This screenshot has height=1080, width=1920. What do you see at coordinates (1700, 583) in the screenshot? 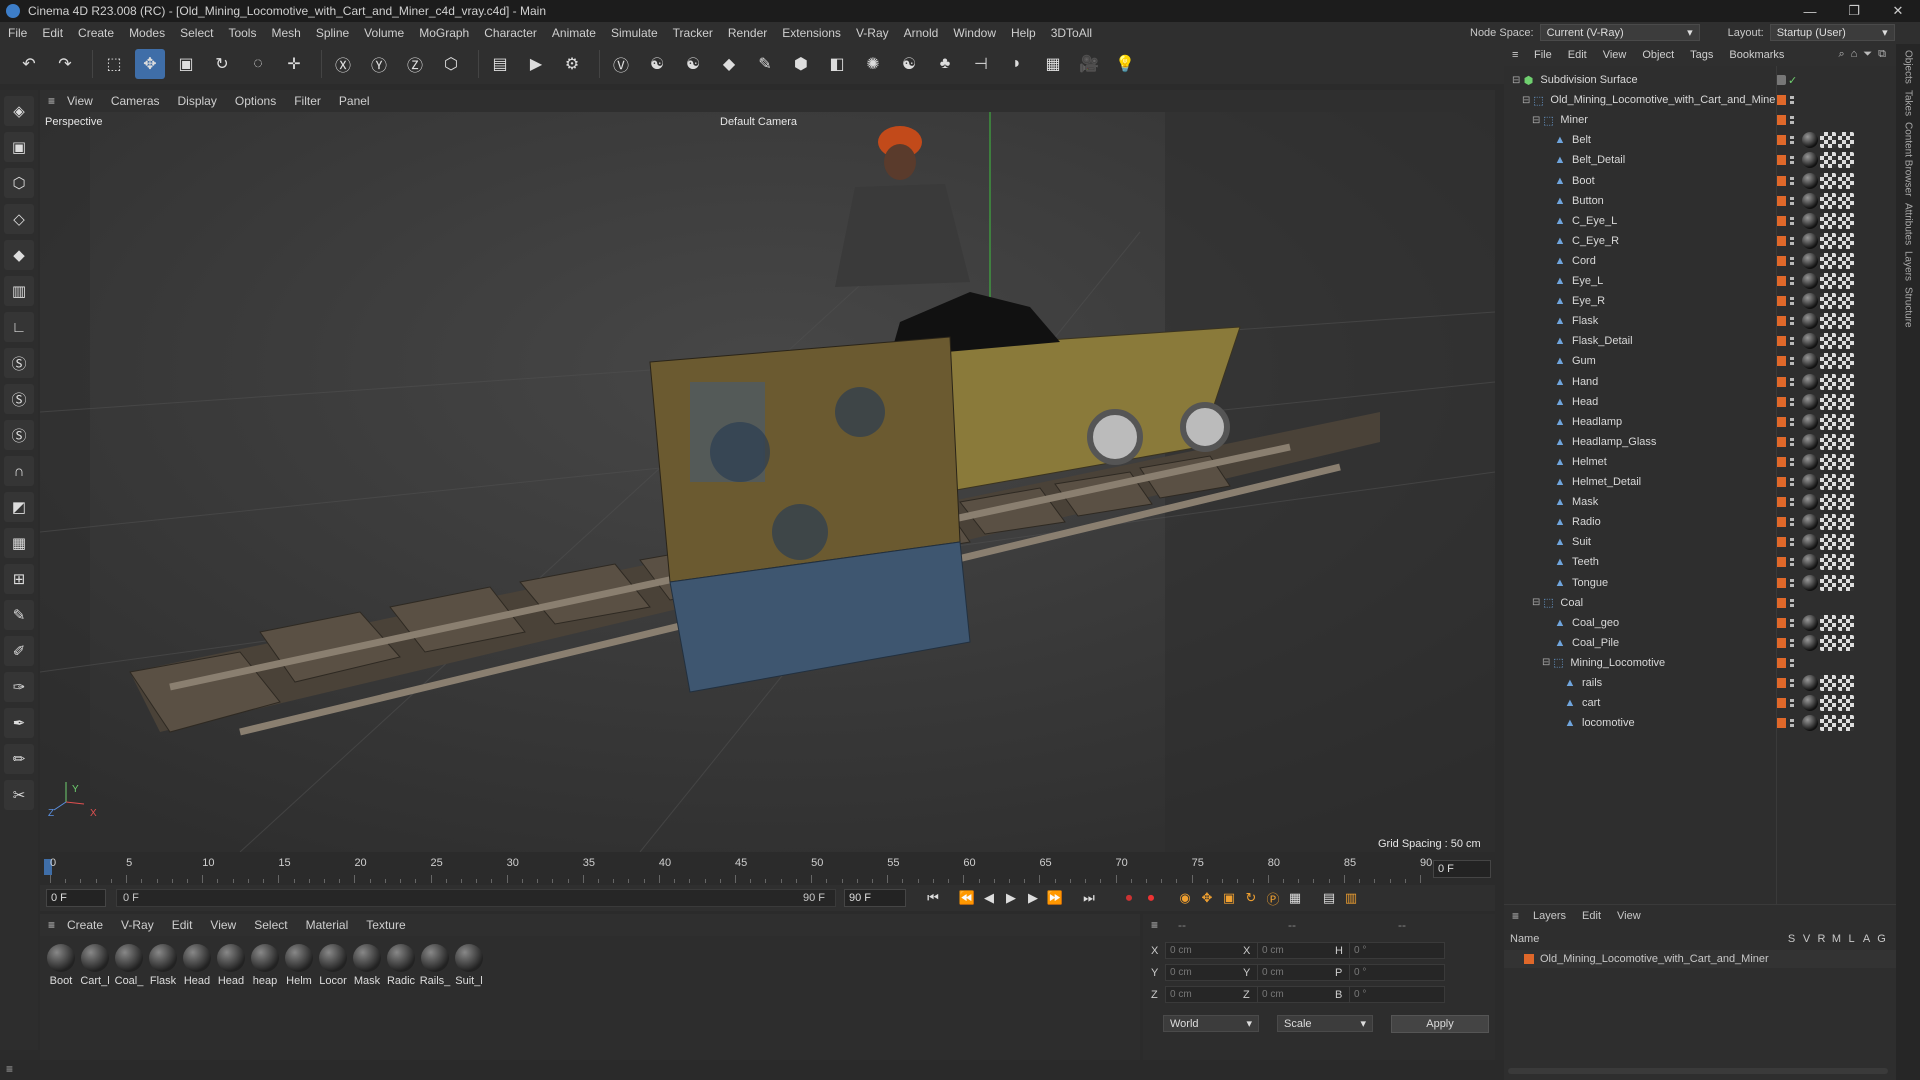
I see `object-row: ▲ Tongue` at bounding box center [1700, 583].